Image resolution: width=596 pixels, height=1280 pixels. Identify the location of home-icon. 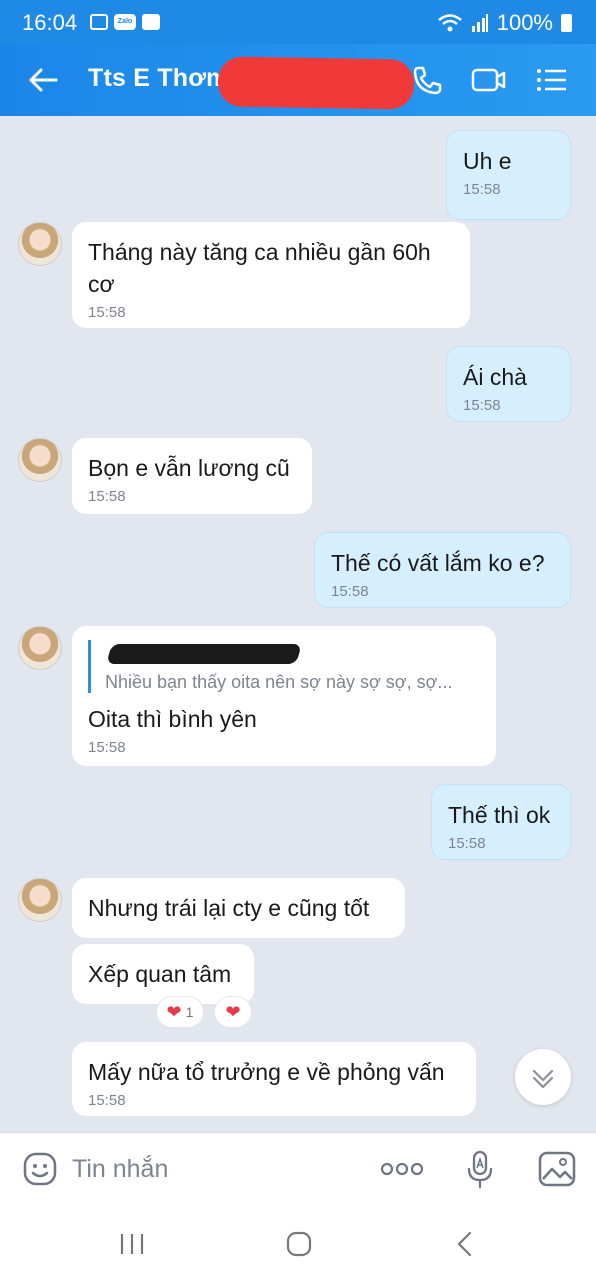
(299, 1244).